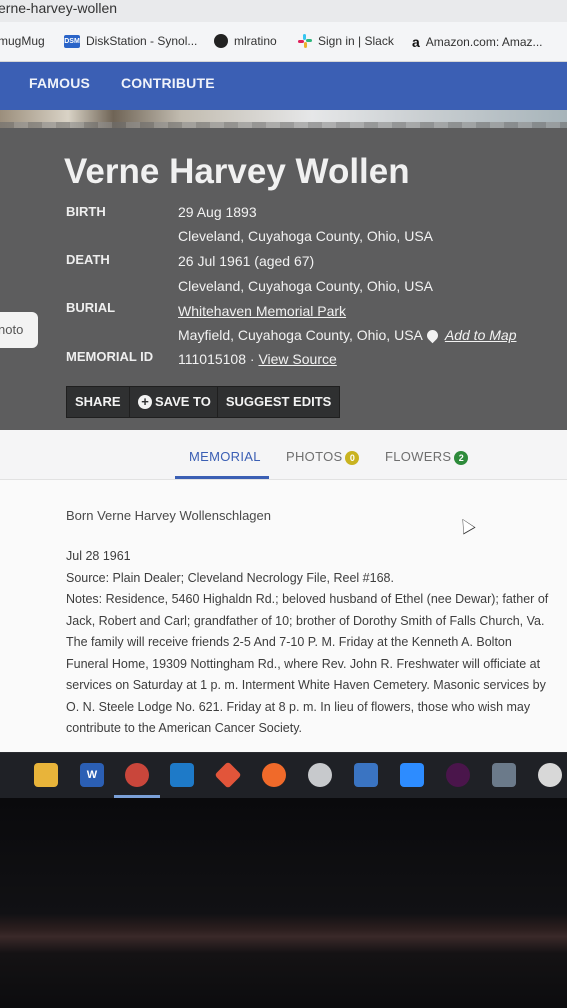 The width and height of the screenshot is (567, 1008). What do you see at coordinates (137, 775) in the screenshot?
I see `chrome-icon` at bounding box center [137, 775].